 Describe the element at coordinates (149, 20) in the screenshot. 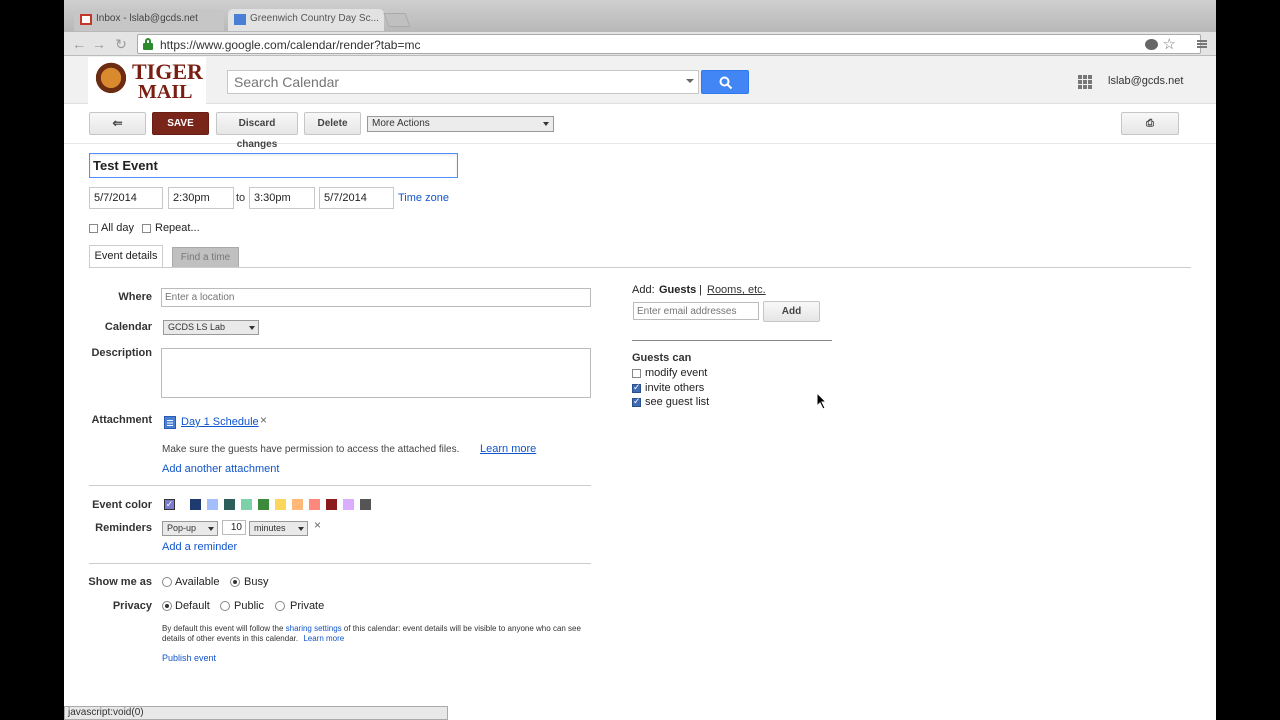

I see `tab-inbox: Inbox - lslab@gcds.net` at that location.